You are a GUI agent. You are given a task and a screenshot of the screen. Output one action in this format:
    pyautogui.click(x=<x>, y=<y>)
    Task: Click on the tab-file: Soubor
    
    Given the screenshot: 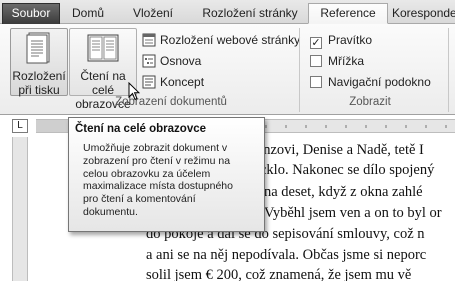 What is the action you would take?
    pyautogui.click(x=31, y=13)
    